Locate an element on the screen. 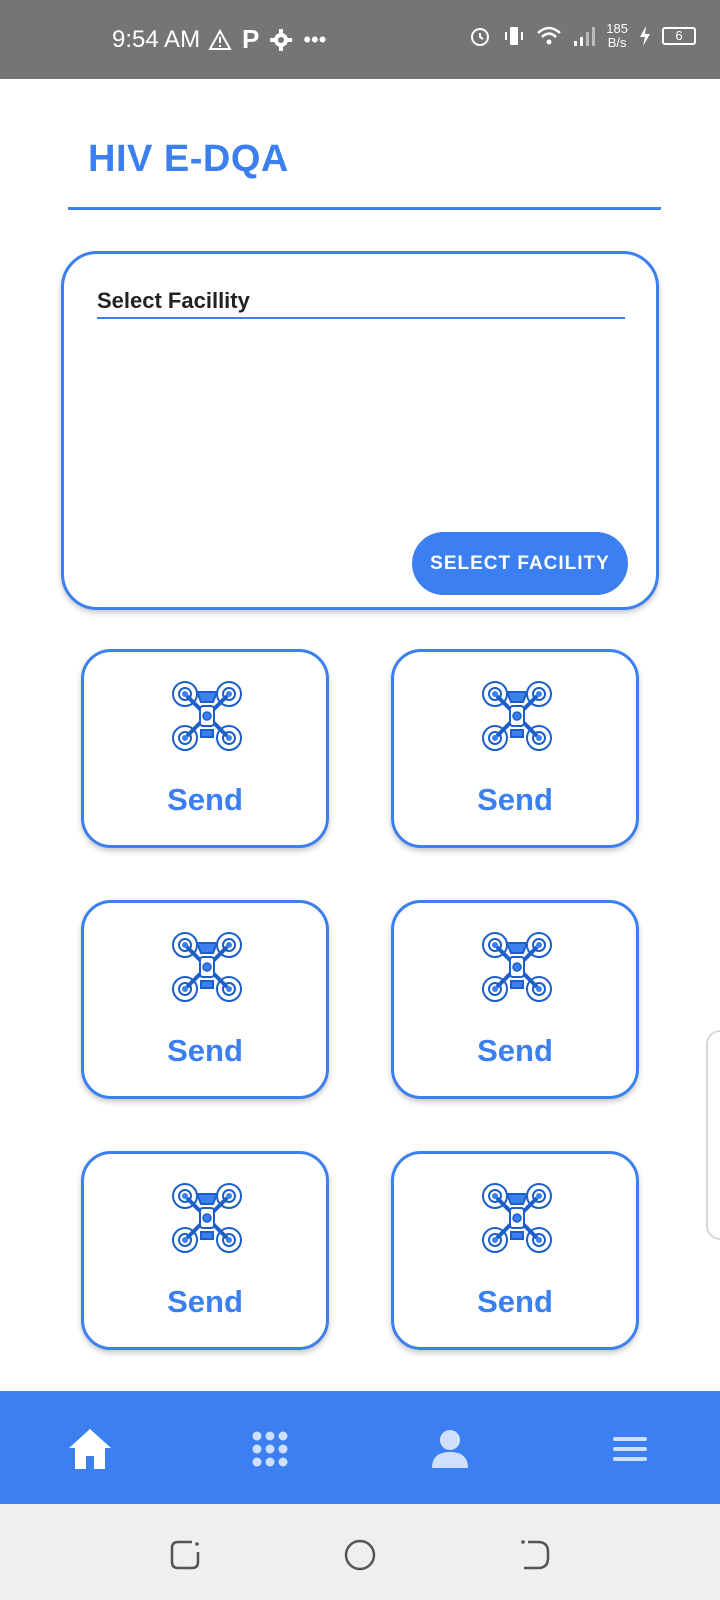 This screenshot has height=1600, width=720. system-nav-bar is located at coordinates (360, 1552).